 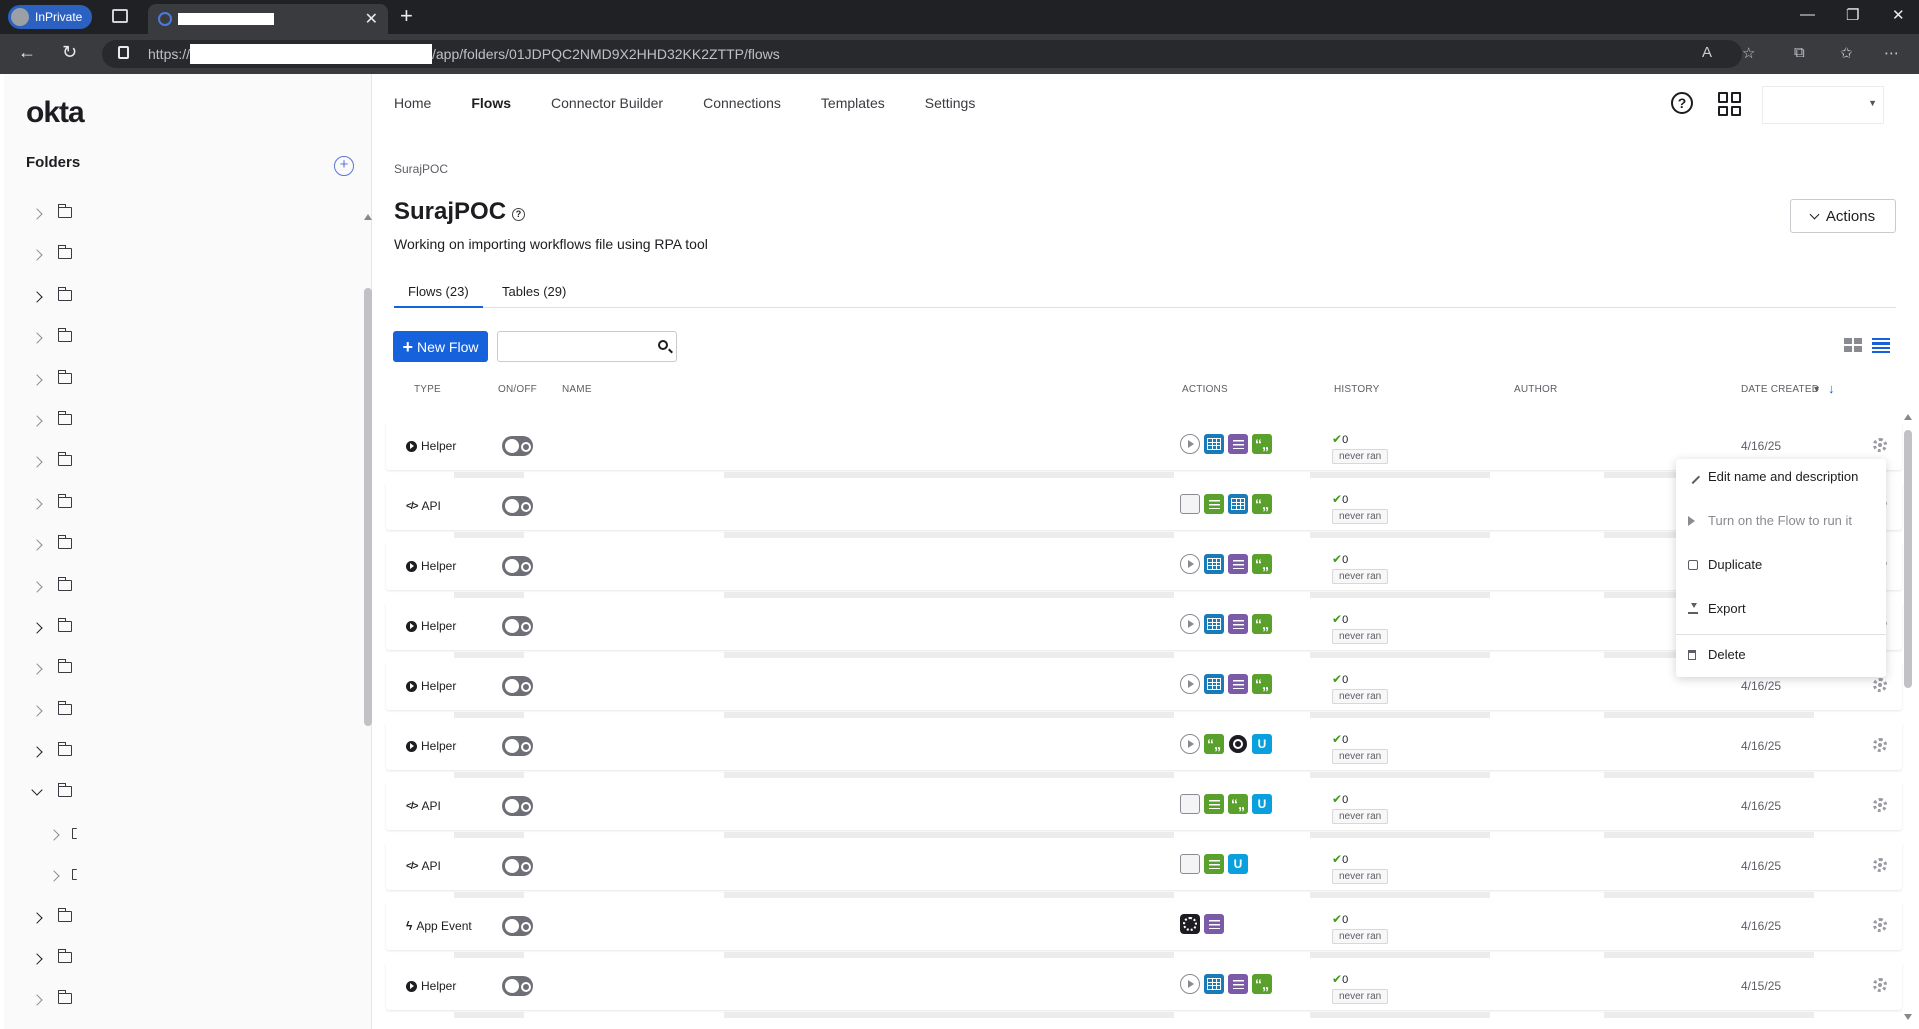 I want to click on close-window-icon: ✕, so click(x=1898, y=15).